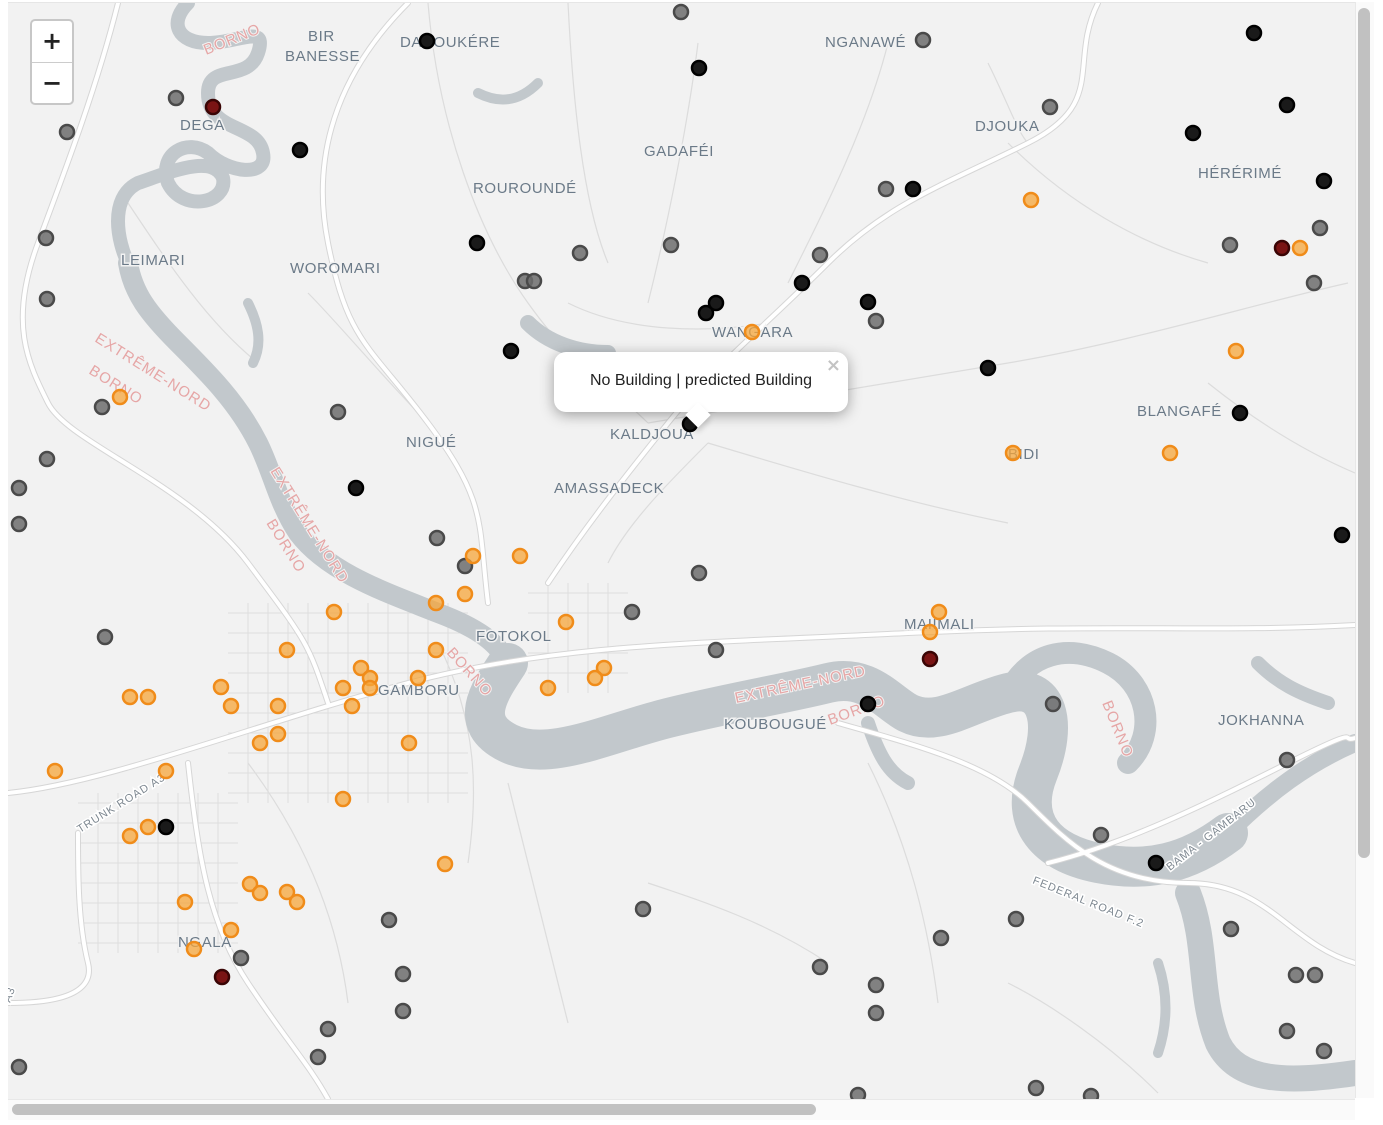 The height and width of the screenshot is (1125, 1383). What do you see at coordinates (414, 1109) in the screenshot?
I see `horizontal-scrollbar-thumb` at bounding box center [414, 1109].